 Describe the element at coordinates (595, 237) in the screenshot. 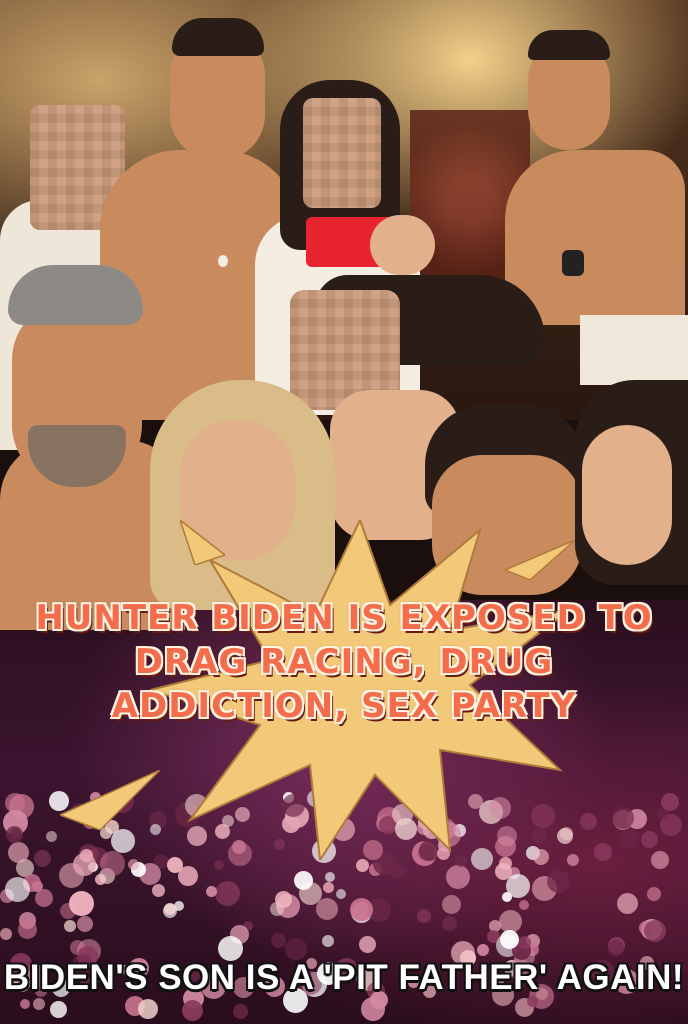

I see `man-right-torso` at that location.